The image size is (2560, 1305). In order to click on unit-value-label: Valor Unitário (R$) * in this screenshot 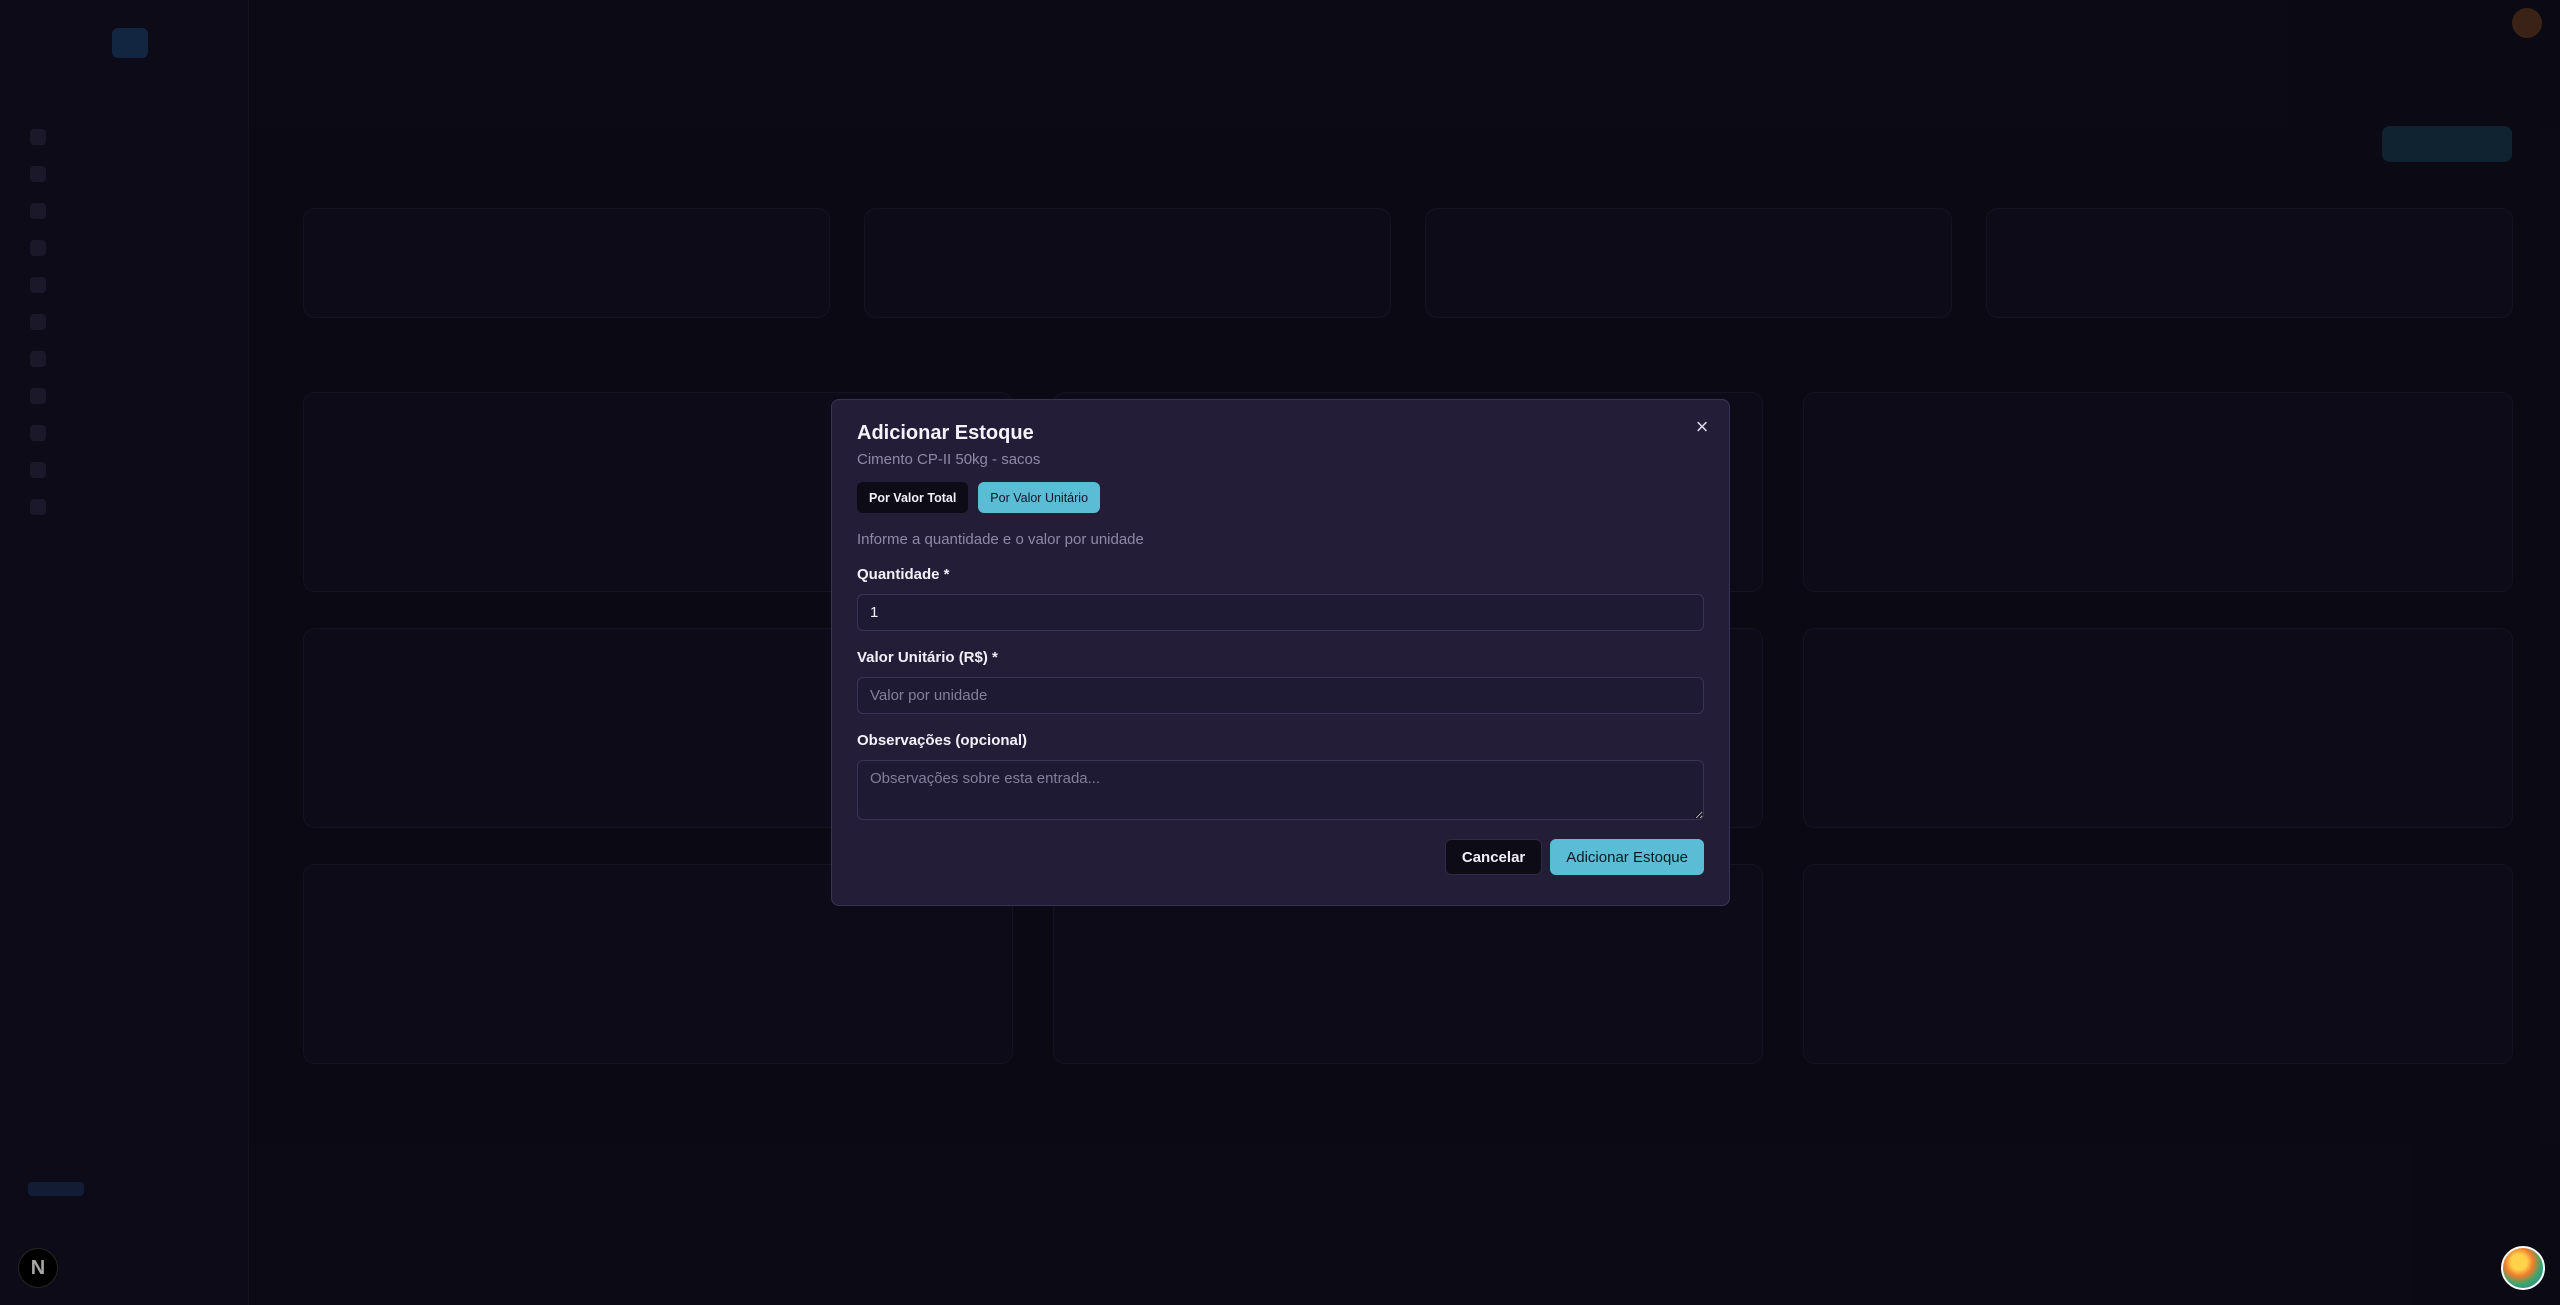, I will do `click(927, 657)`.